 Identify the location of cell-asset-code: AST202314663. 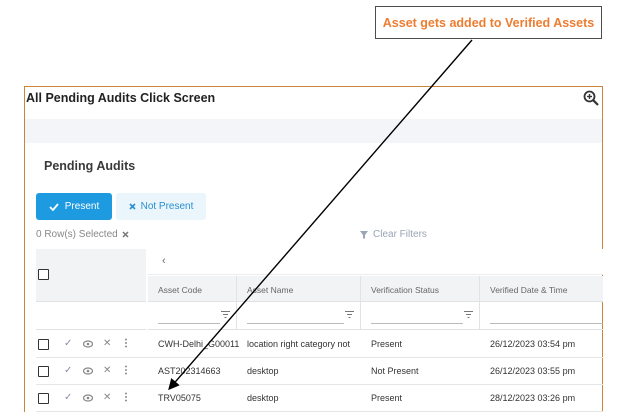
(189, 371).